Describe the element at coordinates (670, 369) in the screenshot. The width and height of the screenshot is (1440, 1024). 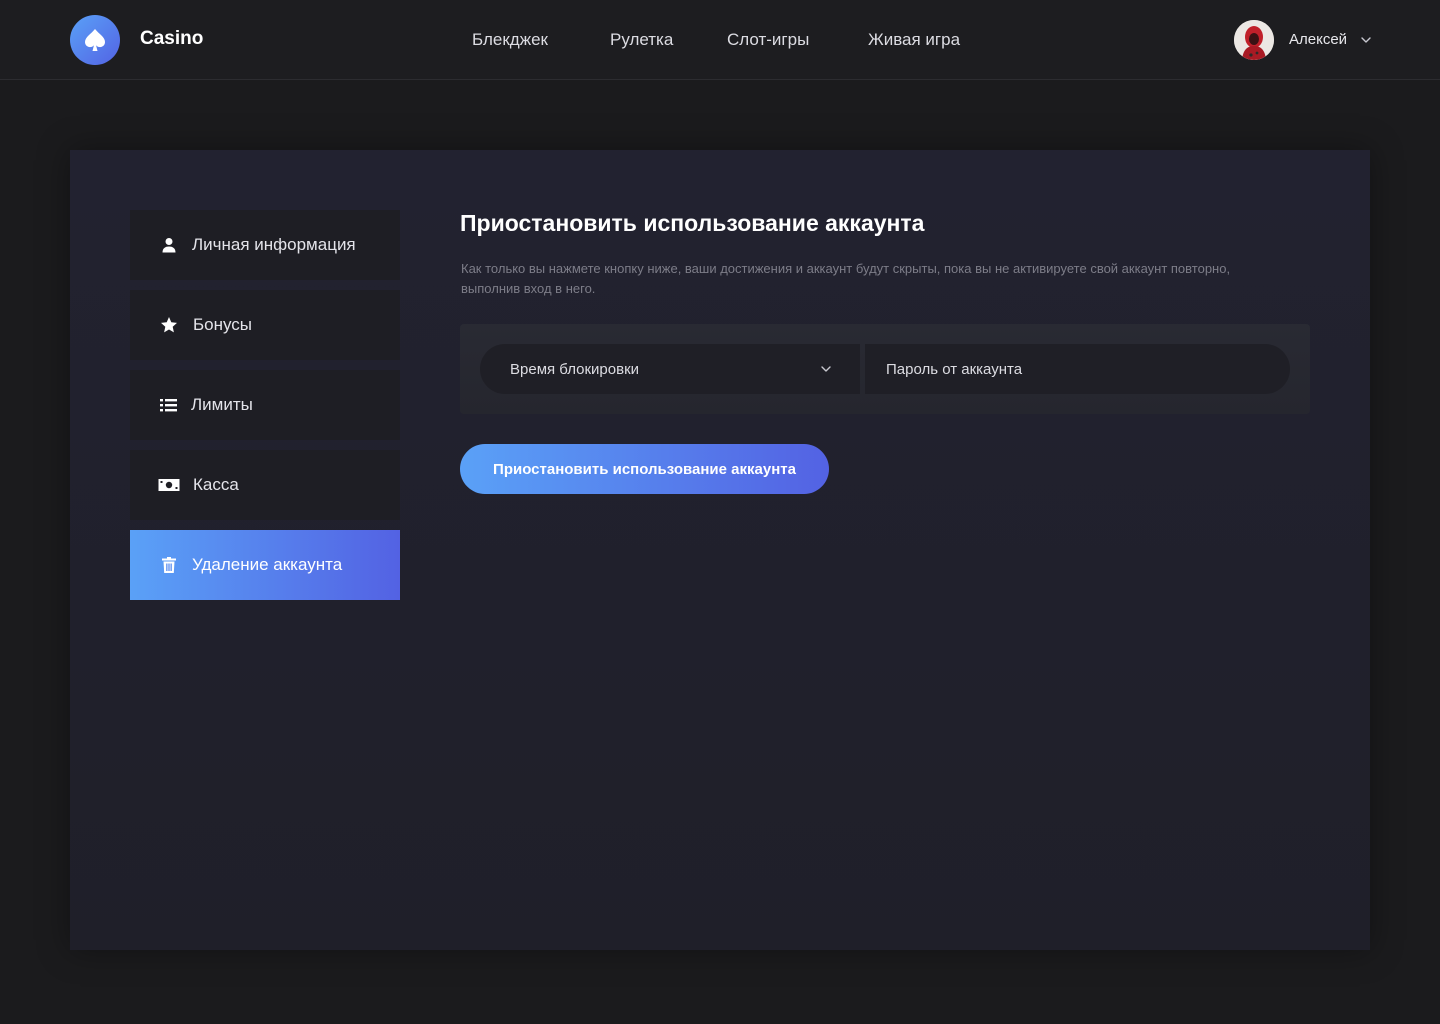
I see `lock-time-select: Время блокировки` at that location.